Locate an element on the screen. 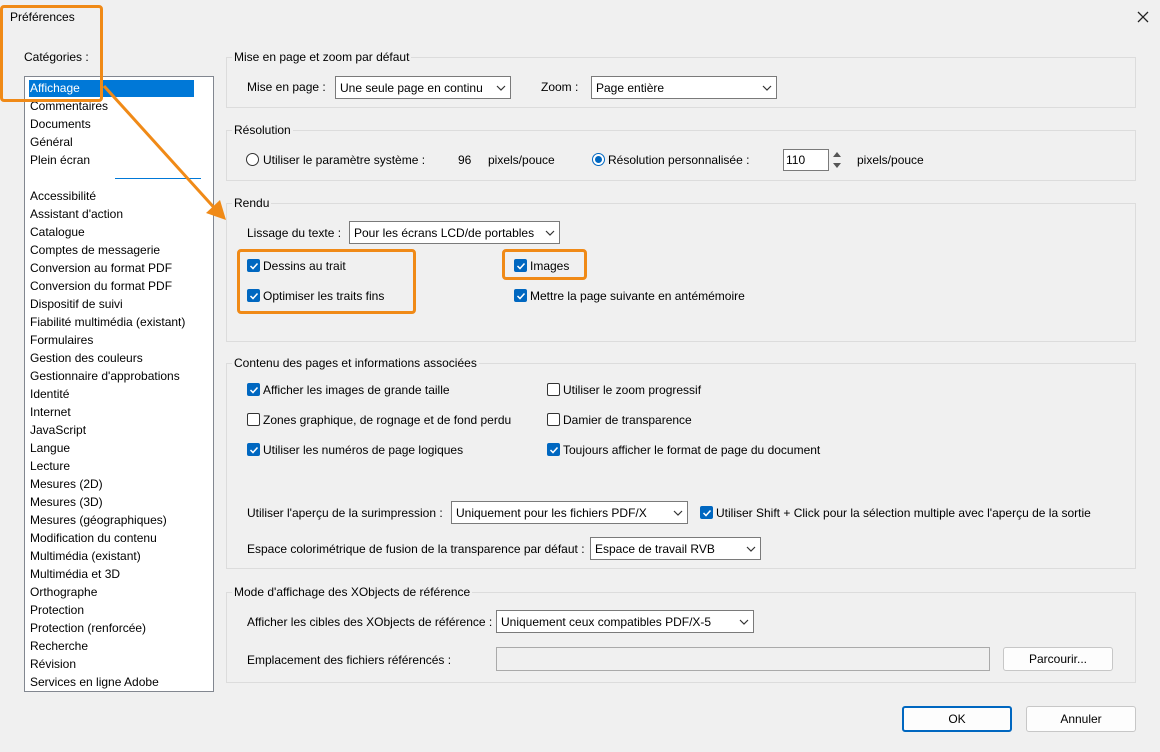  rendering-title: Rendu is located at coordinates (252, 203).